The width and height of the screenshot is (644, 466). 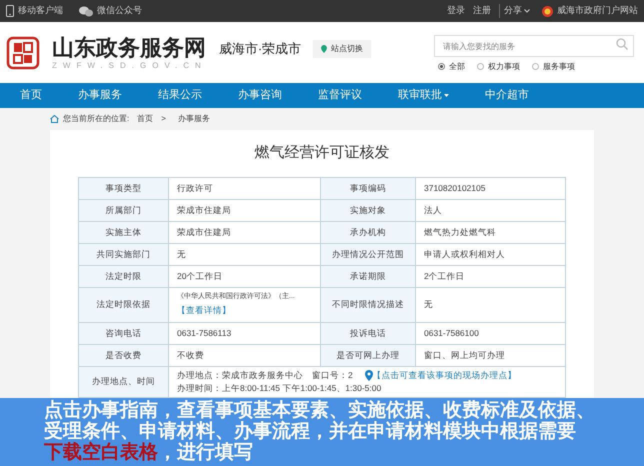 I want to click on scope-radio: 服务事项, so click(x=553, y=66).